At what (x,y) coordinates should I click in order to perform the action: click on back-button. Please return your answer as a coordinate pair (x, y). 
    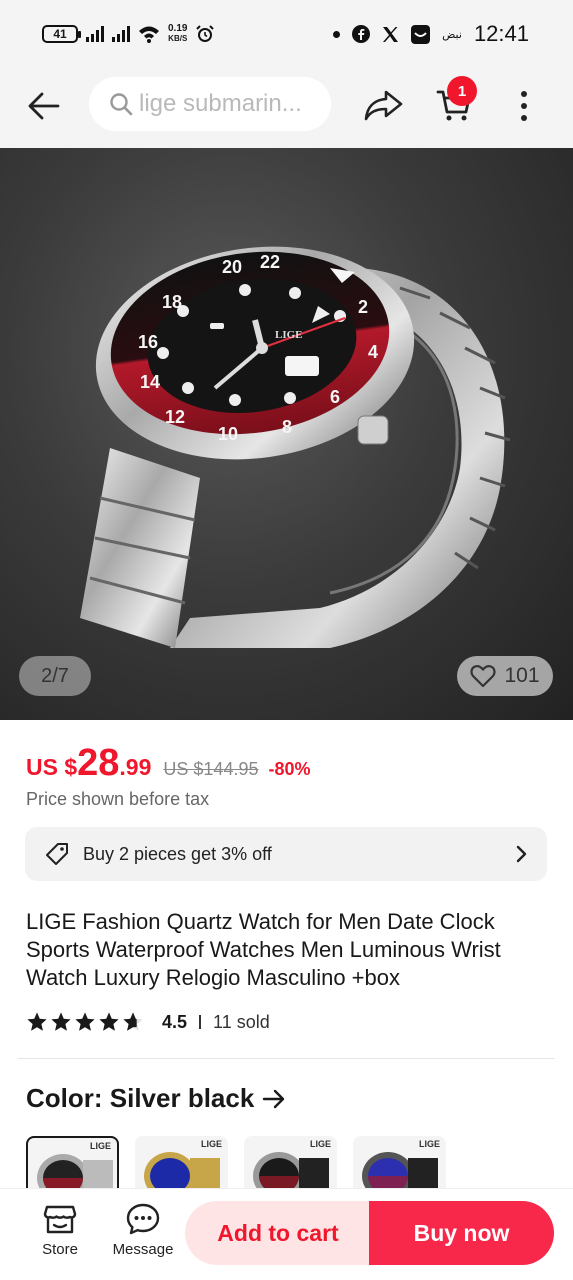
    Looking at the image, I should click on (44, 106).